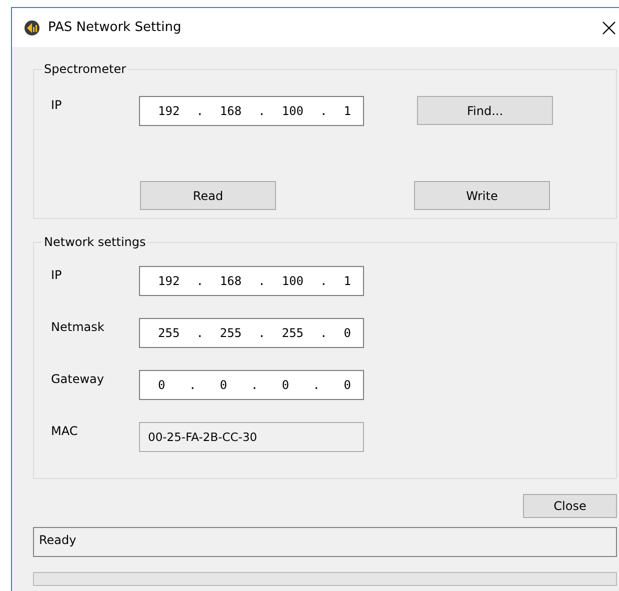 The height and width of the screenshot is (591, 619). Describe the element at coordinates (78, 327) in the screenshot. I see `field-label: Netmask` at that location.